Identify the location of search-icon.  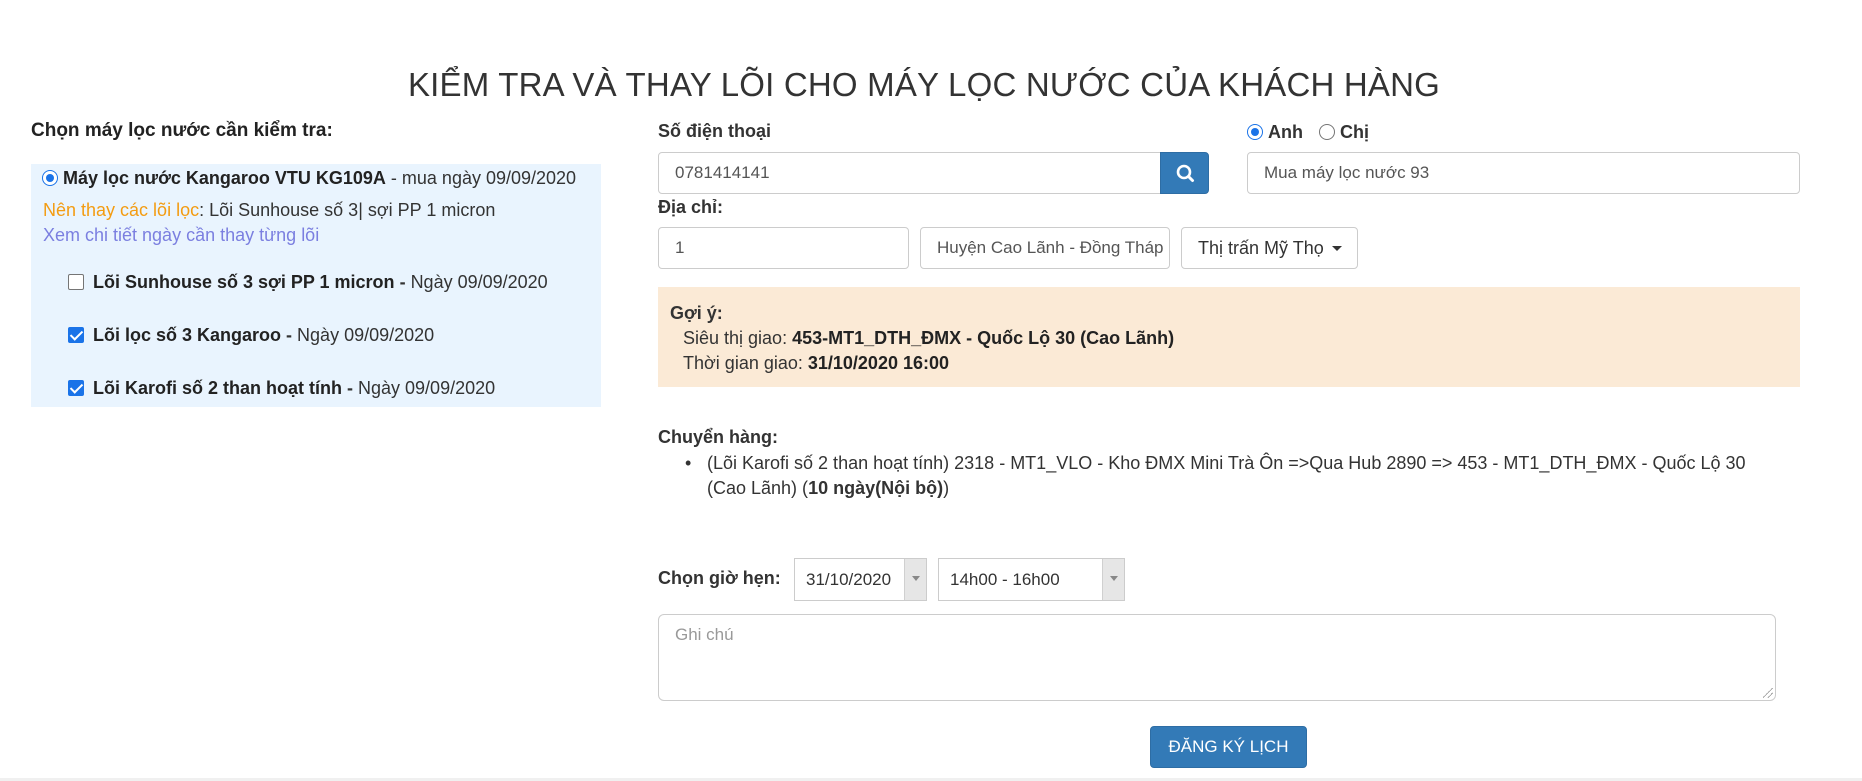
(1185, 173).